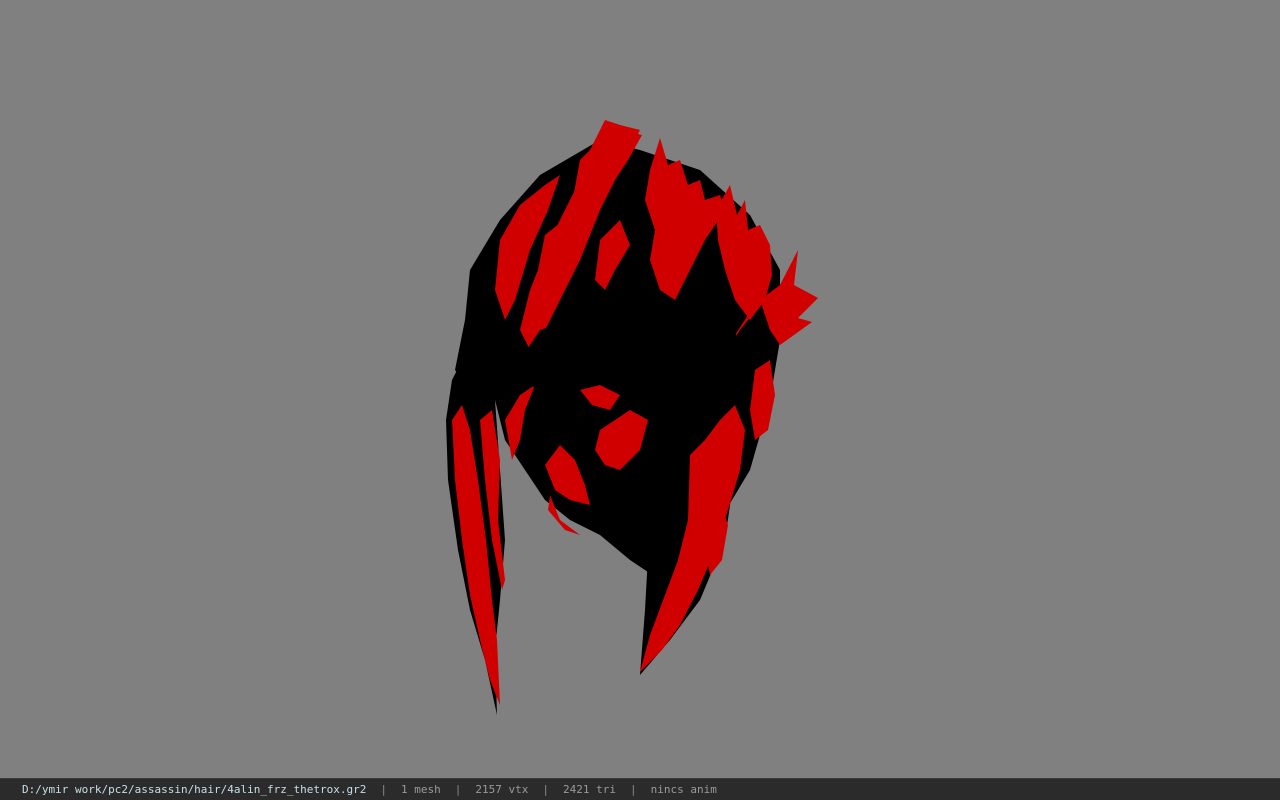 The height and width of the screenshot is (800, 1280). I want to click on vertex-count: 2157 vtx, so click(502, 789).